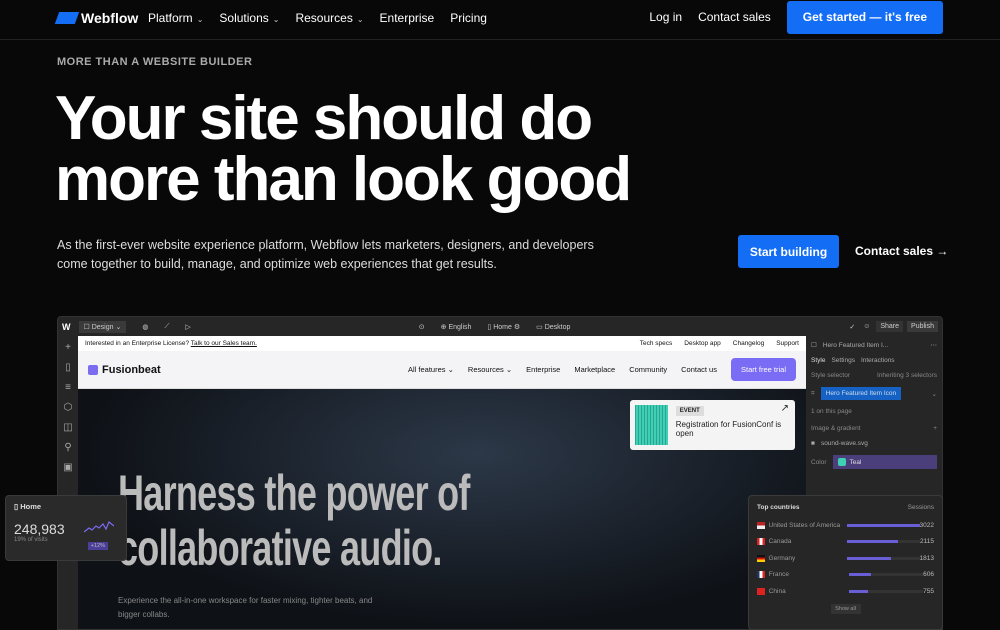  I want to click on session-value: 606, so click(928, 575).